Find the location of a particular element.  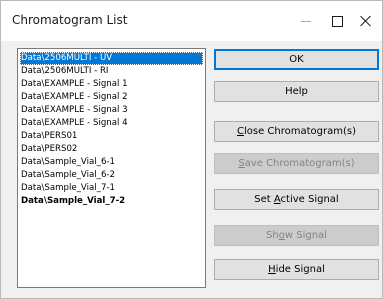

list-item: Data\Sample_Vial_7-1 is located at coordinates (111, 188).